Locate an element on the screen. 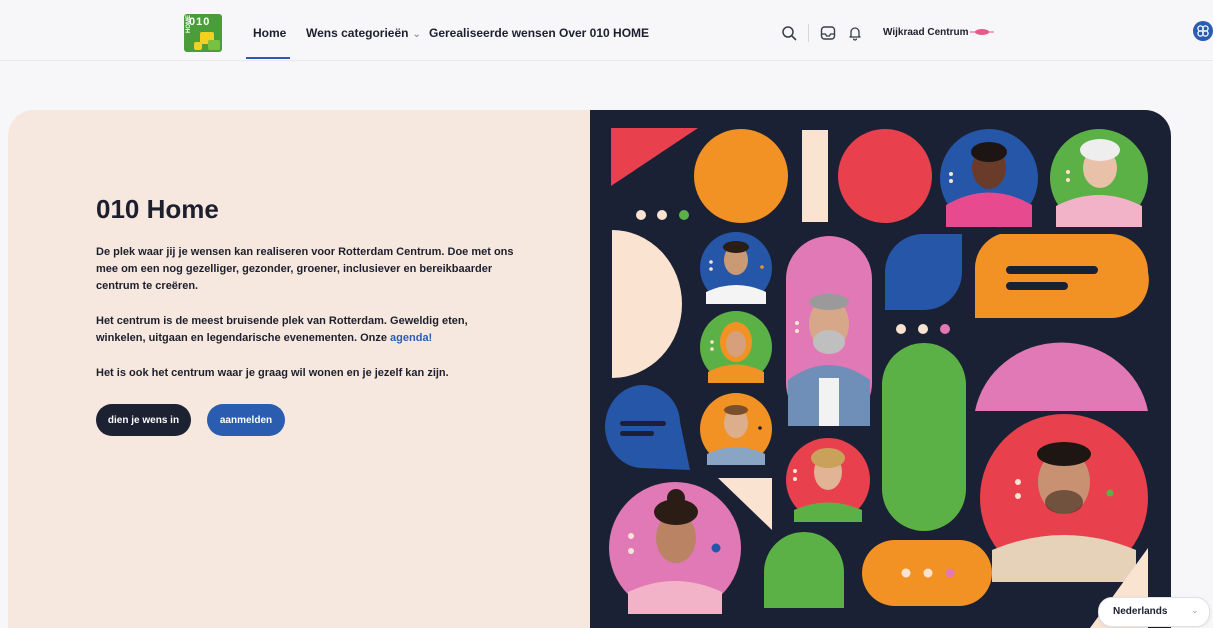  portrait-woman-curly-hair is located at coordinates (675, 548).